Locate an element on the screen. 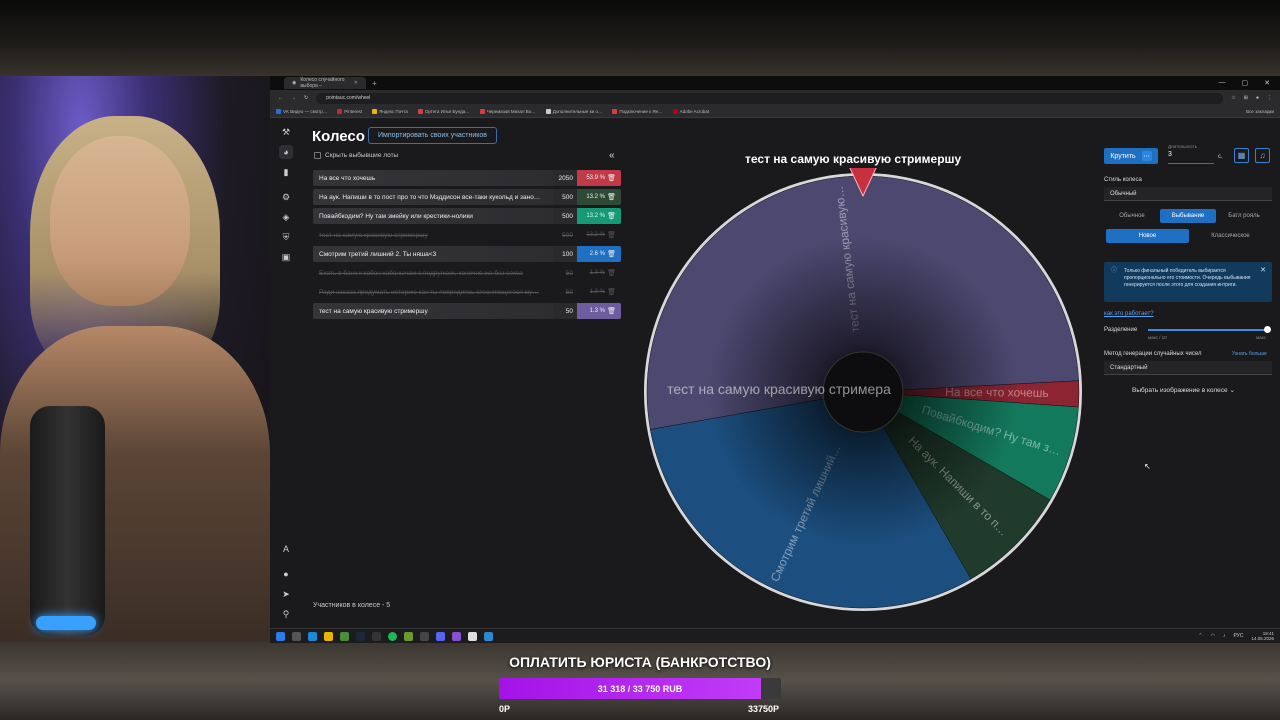 This screenshot has width=1280, height=720. lot-name: тест на самую красивую стримершу is located at coordinates (373, 311).